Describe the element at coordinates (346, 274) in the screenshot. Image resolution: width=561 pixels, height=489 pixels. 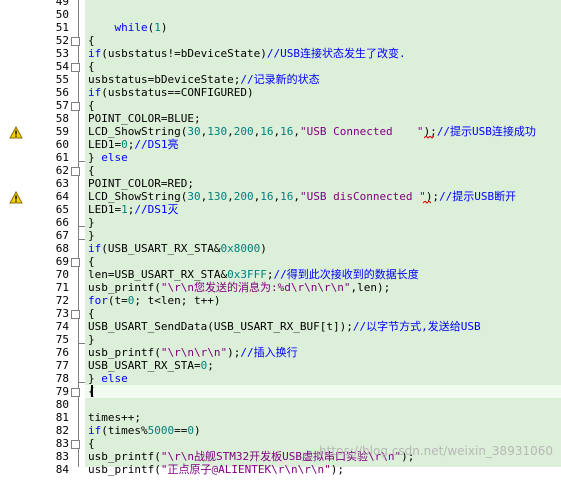
I see `code-token: //得到此次接收到的数据长度` at that location.